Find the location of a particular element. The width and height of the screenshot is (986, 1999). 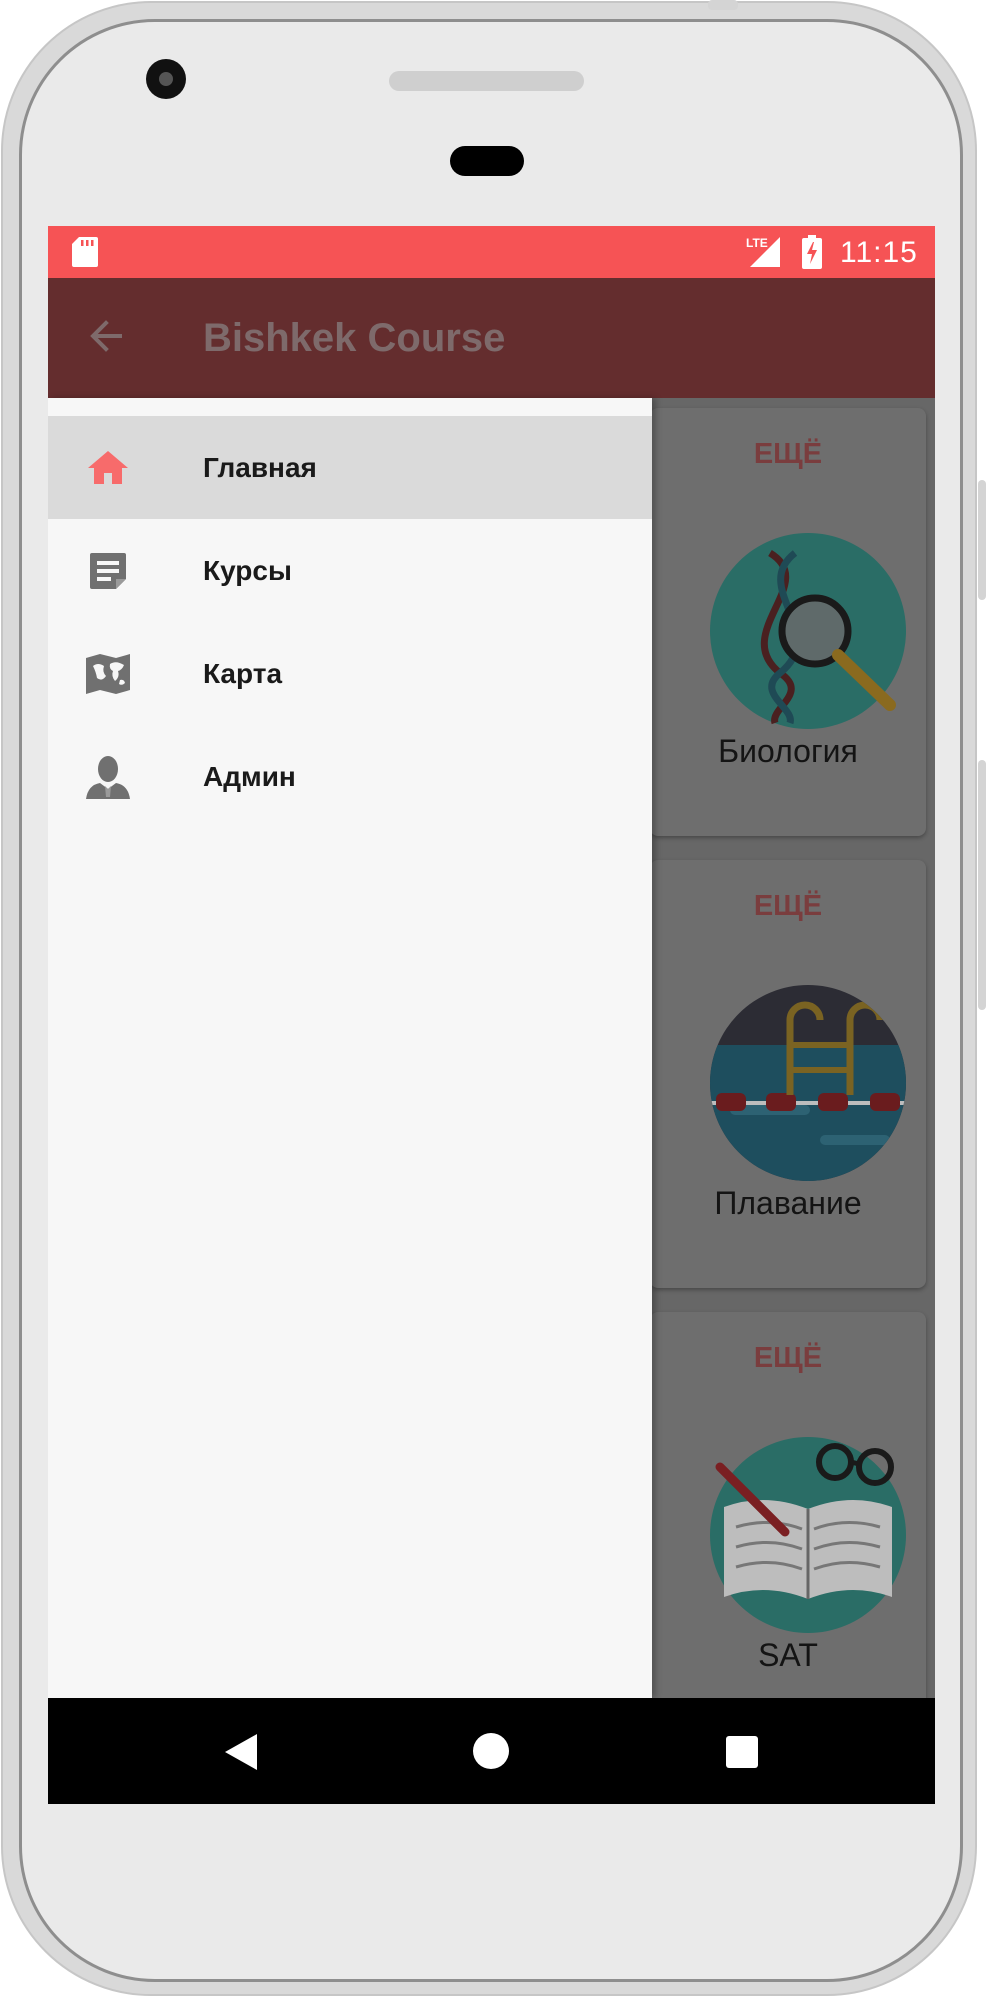

drawer-item-label: Главная is located at coordinates (260, 467).